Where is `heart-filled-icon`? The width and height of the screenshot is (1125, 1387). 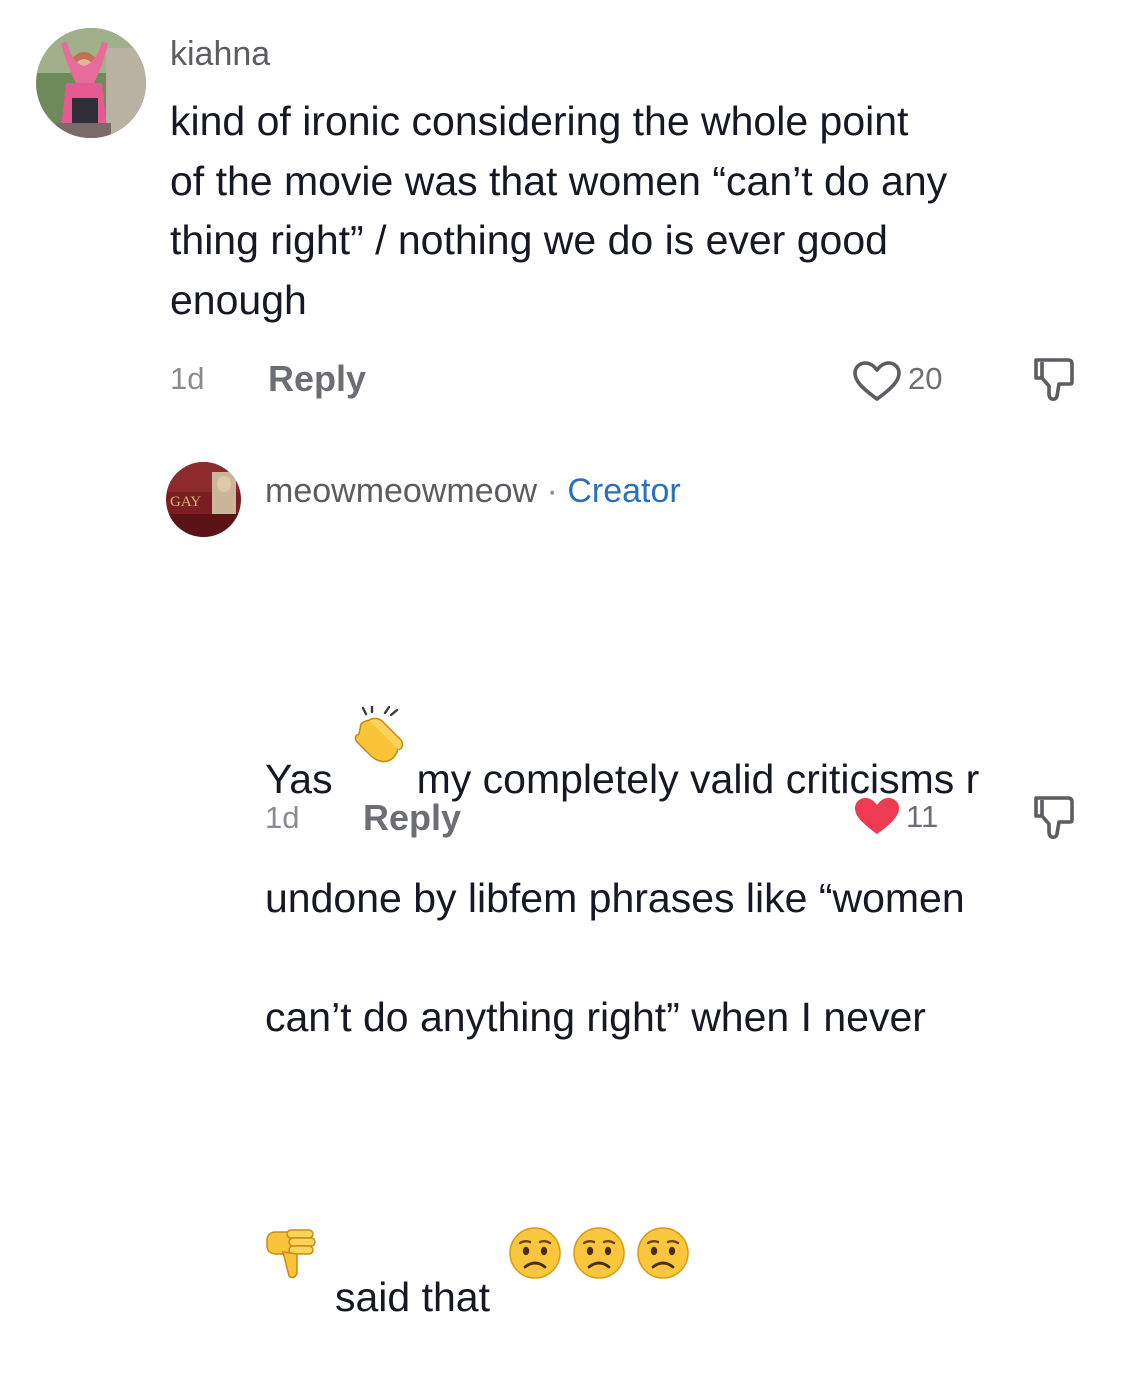
heart-filled-icon is located at coordinates (877, 816).